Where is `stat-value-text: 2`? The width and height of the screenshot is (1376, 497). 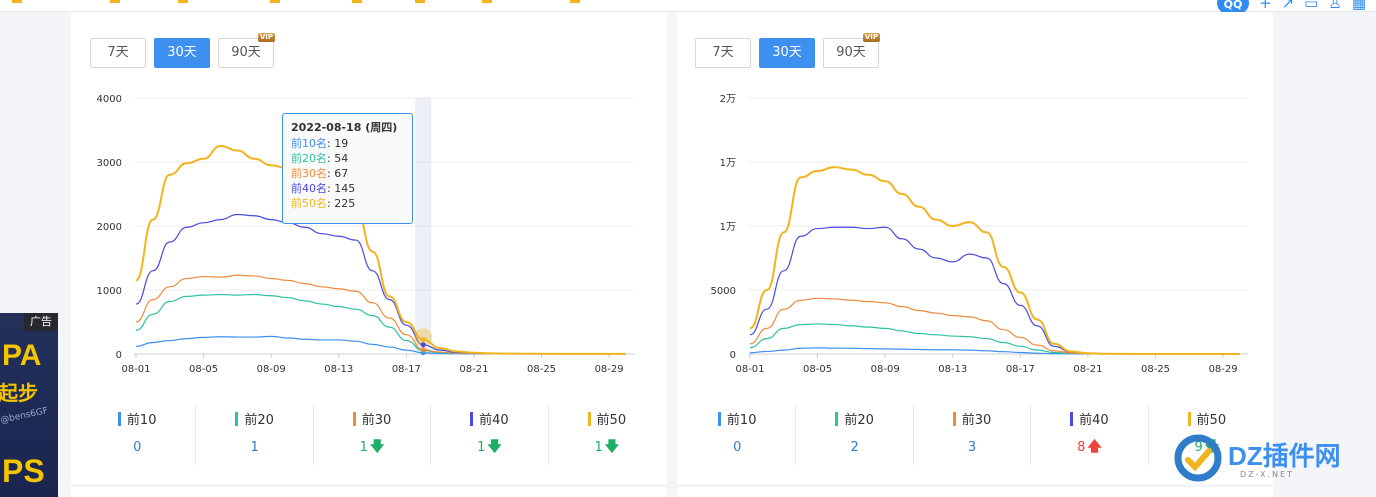 stat-value-text: 2 is located at coordinates (854, 447).